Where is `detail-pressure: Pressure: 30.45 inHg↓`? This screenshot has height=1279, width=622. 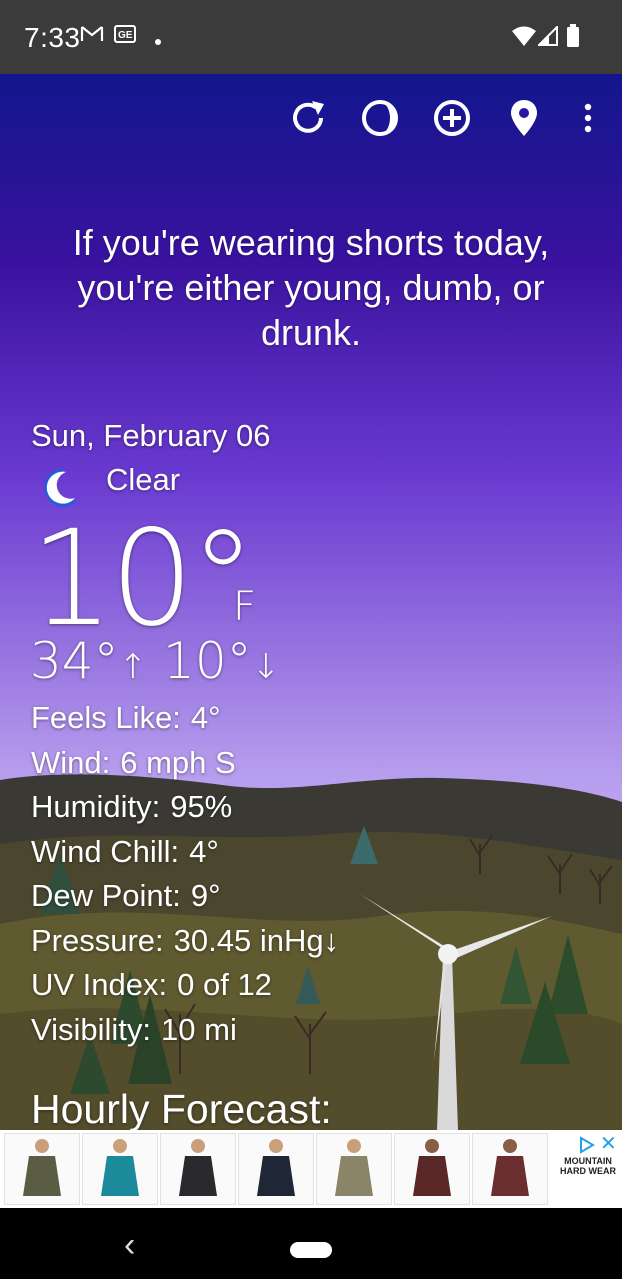 detail-pressure: Pressure: 30.45 inHg↓ is located at coordinates (185, 940).